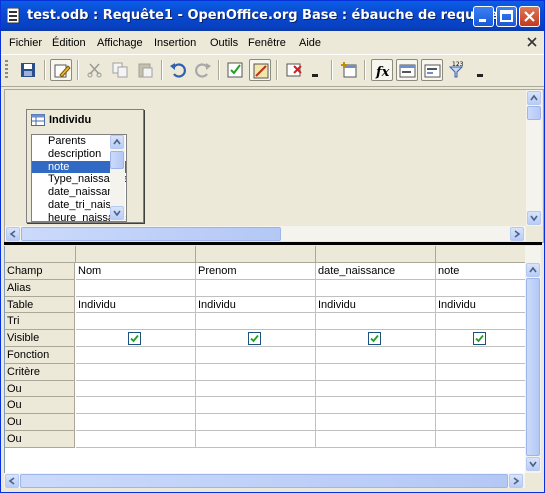 This screenshot has height=493, width=545. Describe the element at coordinates (407, 70) in the screenshot. I see `table-name-button` at that location.